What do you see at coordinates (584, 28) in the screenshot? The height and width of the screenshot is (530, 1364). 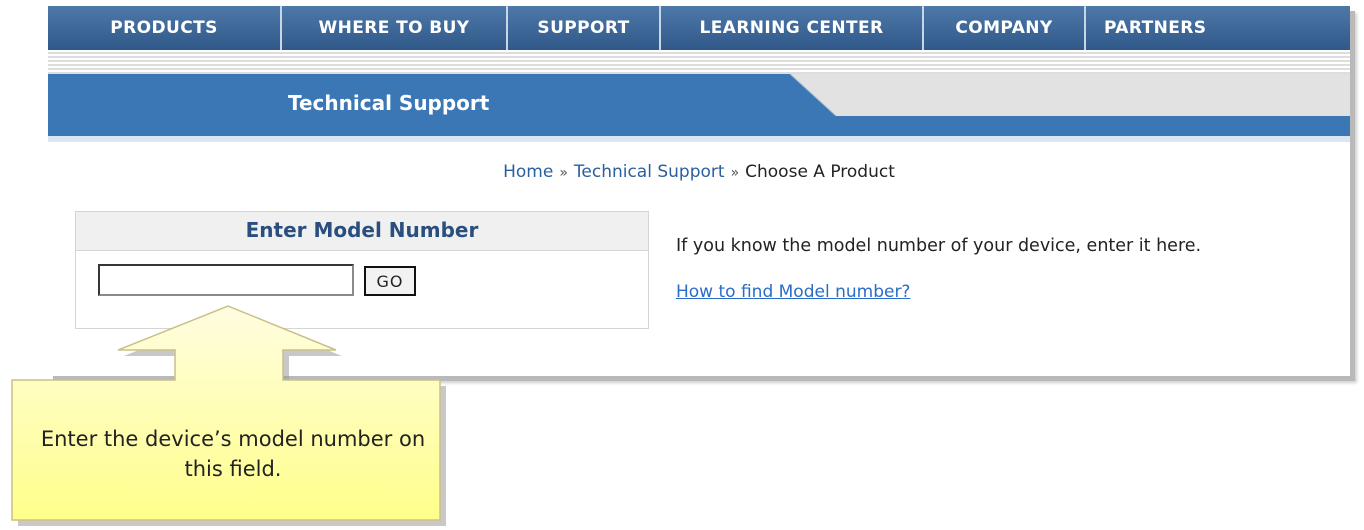 I see `nav-support: SUPPORT` at bounding box center [584, 28].